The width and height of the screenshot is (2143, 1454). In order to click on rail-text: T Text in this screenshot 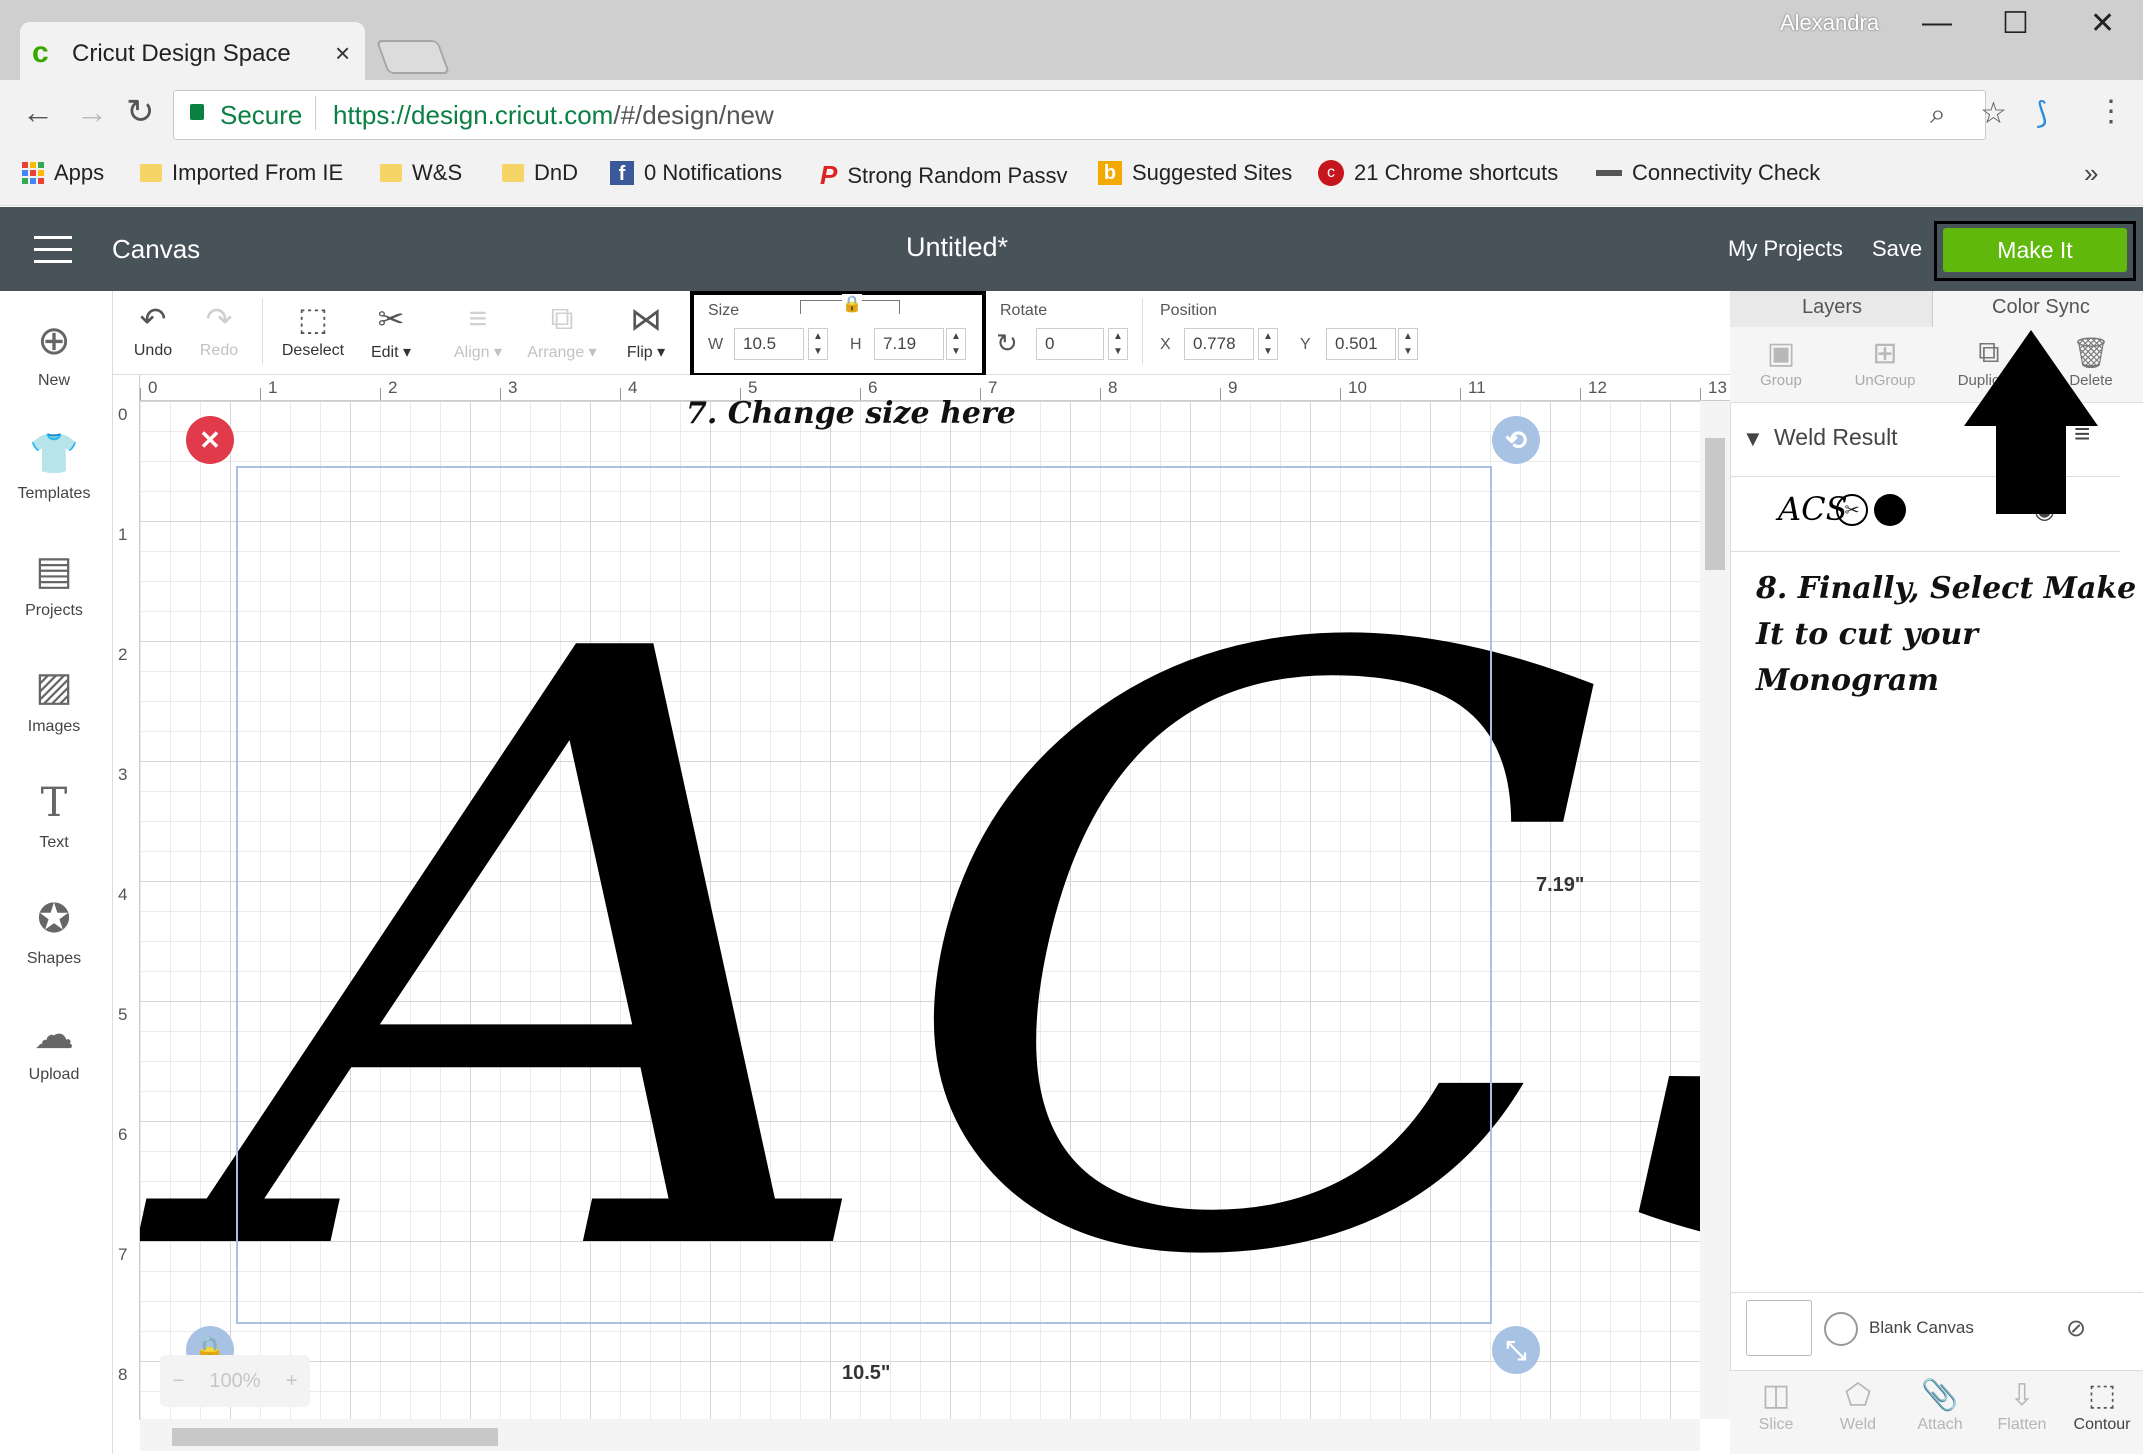, I will do `click(54, 816)`.